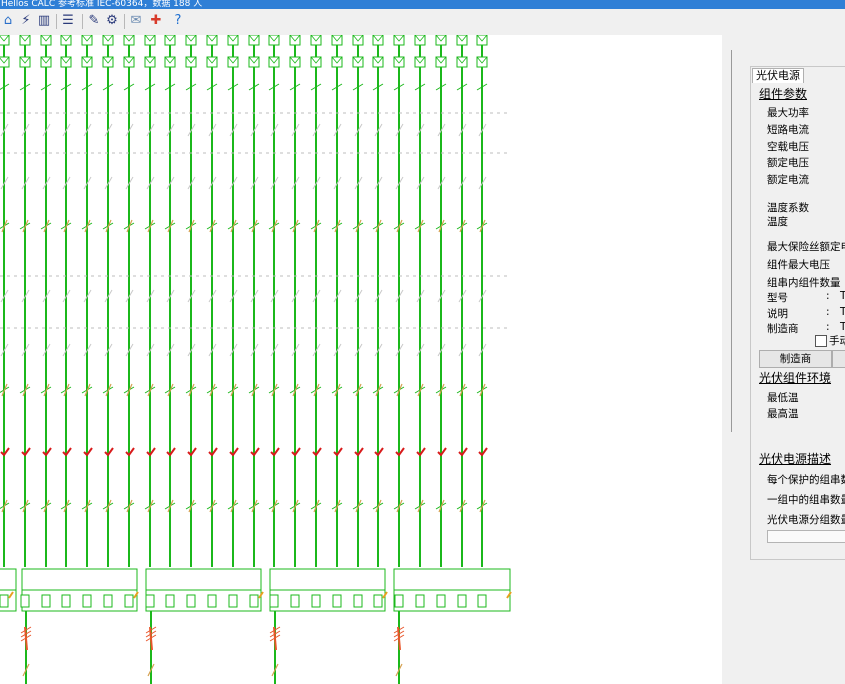  What do you see at coordinates (795, 459) in the screenshot?
I see `section-source-description: 光伏电源描述` at bounding box center [795, 459].